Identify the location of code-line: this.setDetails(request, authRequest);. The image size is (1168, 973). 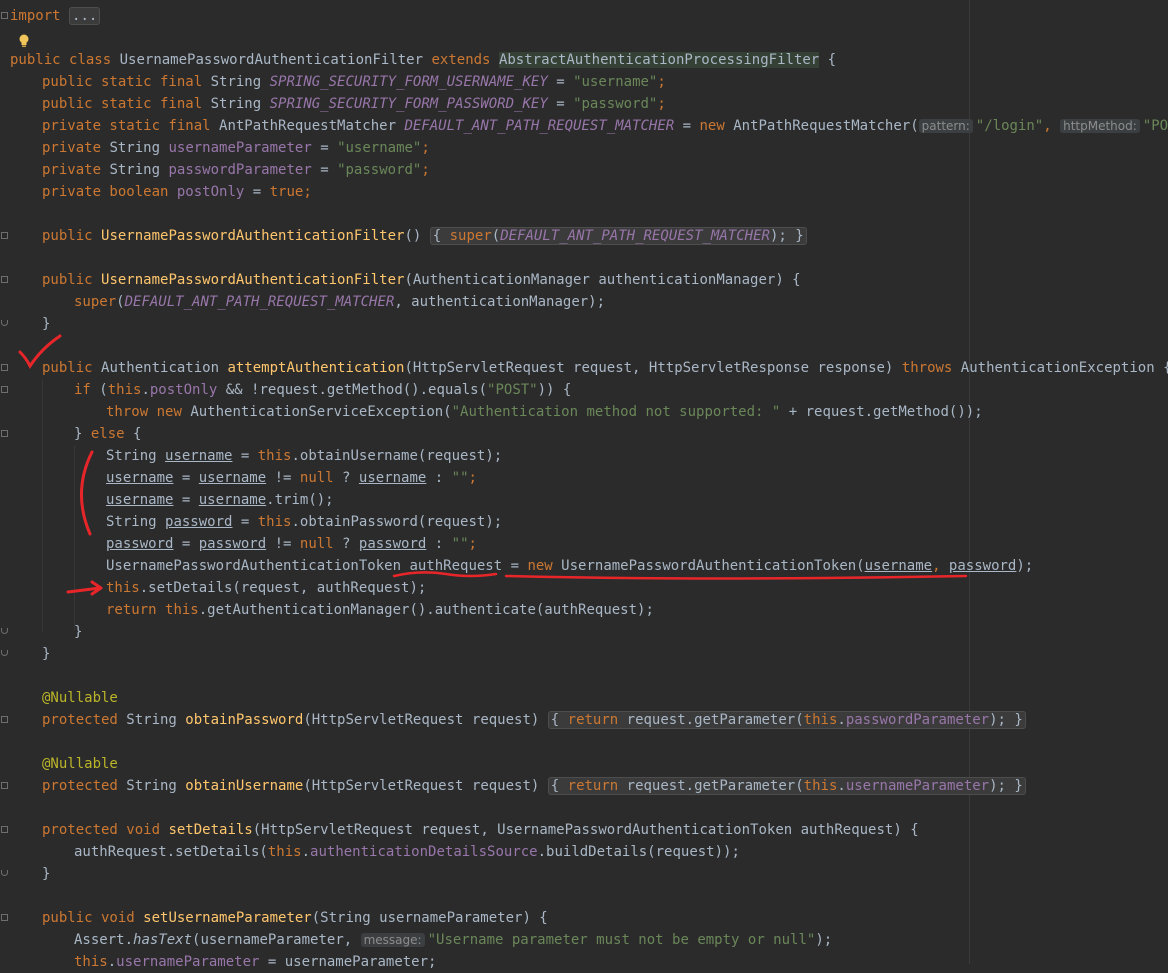
(637, 588).